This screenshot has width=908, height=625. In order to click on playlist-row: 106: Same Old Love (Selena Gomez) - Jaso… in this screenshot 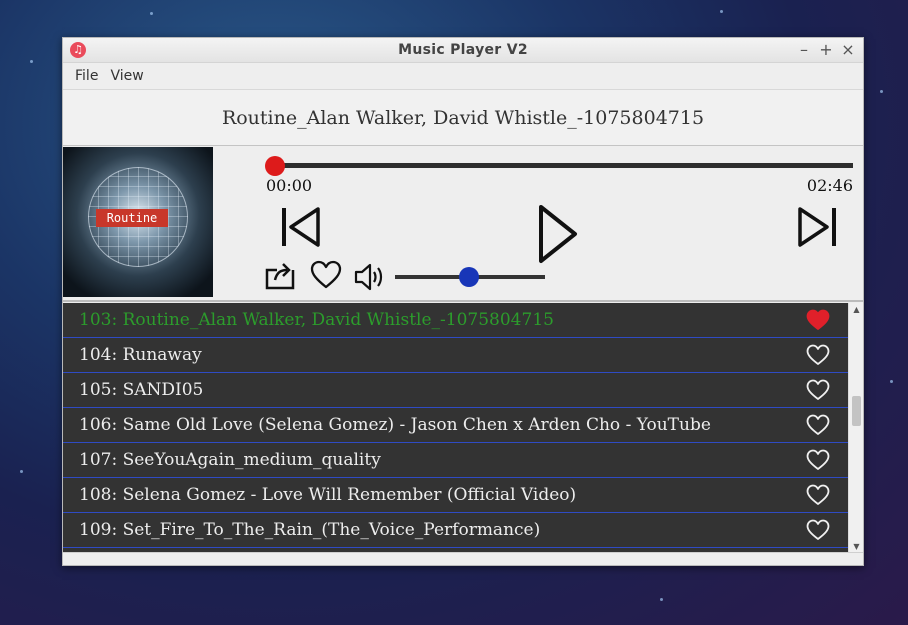, I will do `click(455, 425)`.